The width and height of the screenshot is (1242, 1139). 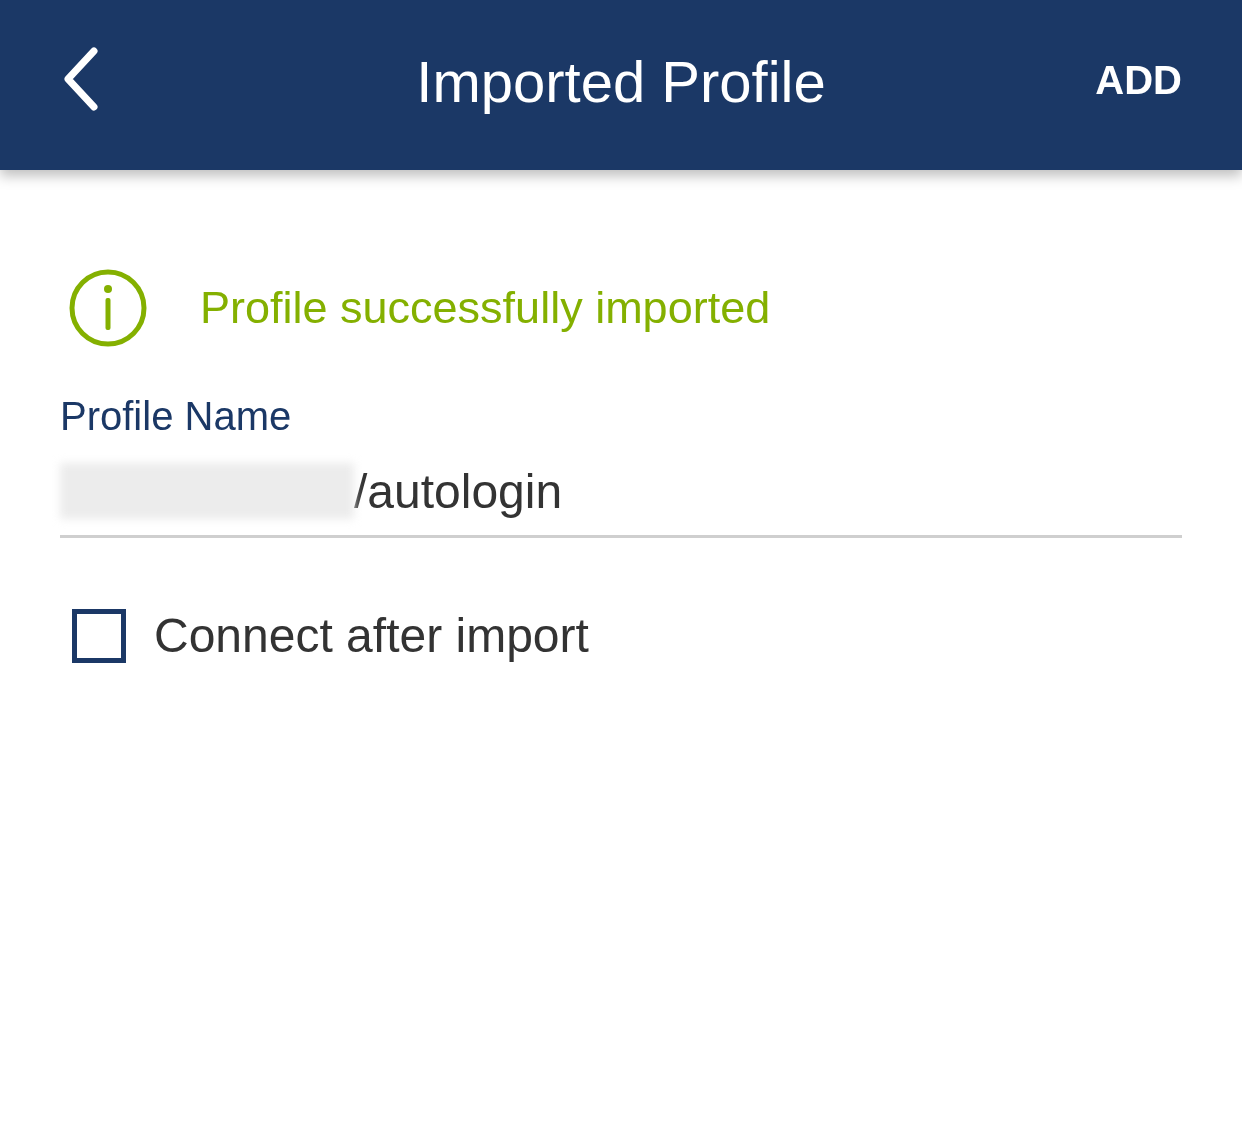 I want to click on success-message: Profile successfully imported, so click(x=485, y=308).